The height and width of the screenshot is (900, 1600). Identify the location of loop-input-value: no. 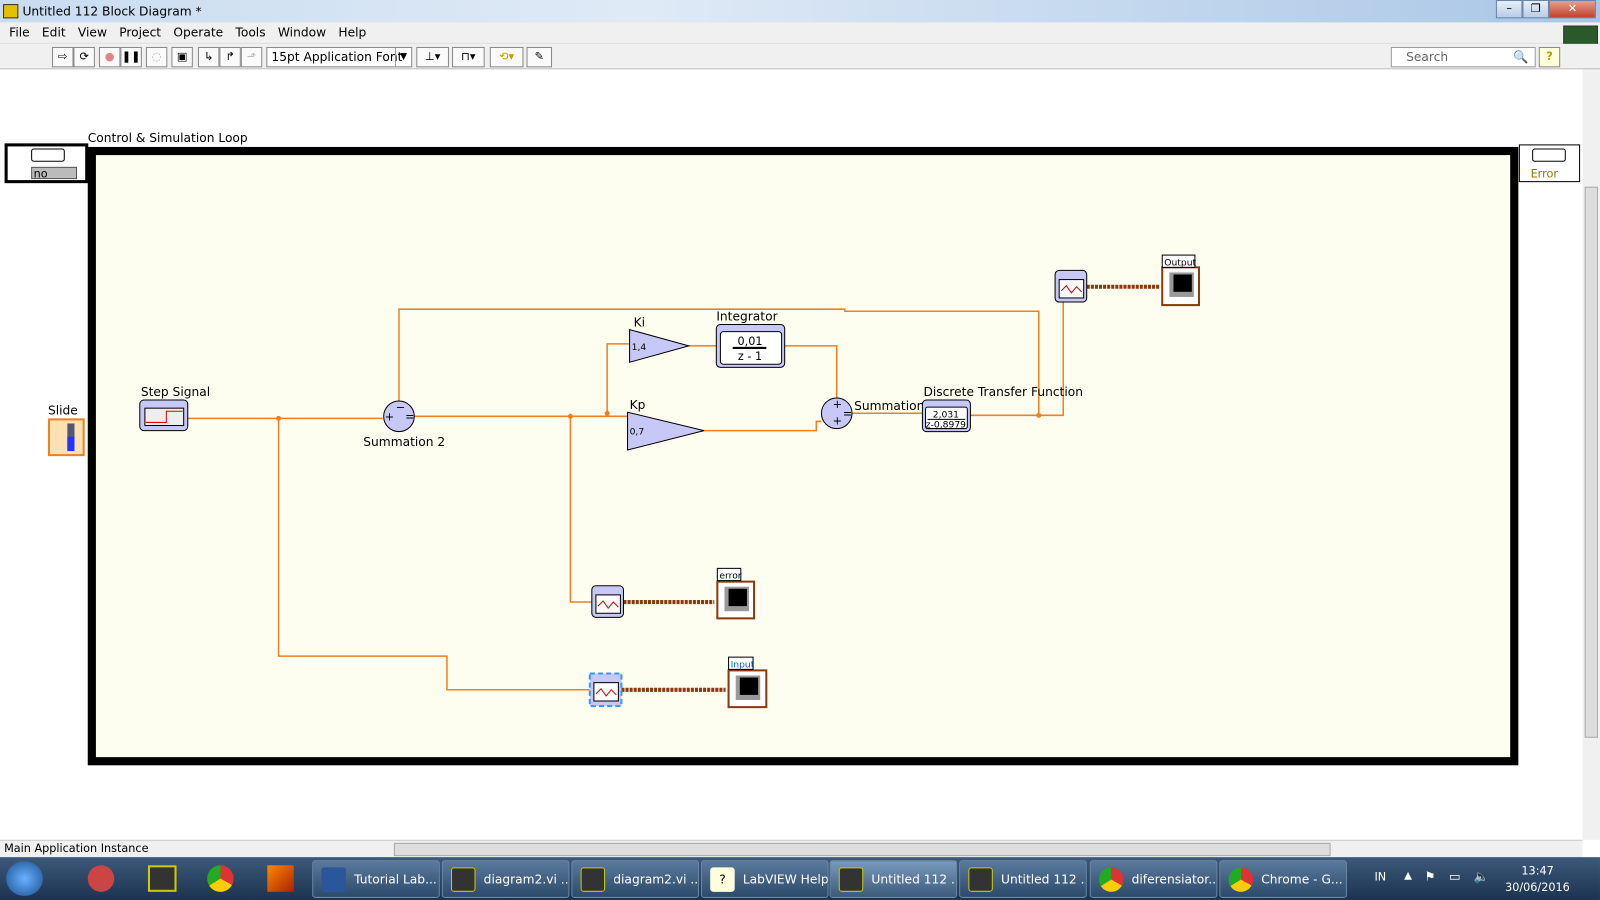
(41, 174).